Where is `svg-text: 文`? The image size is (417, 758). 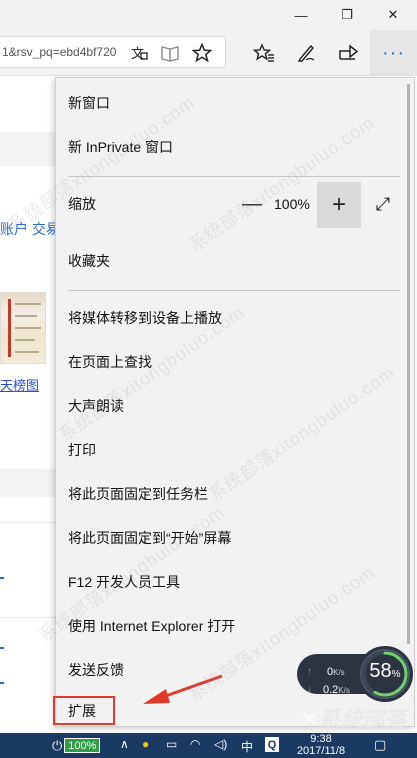
svg-text: 文 is located at coordinates (137, 54).